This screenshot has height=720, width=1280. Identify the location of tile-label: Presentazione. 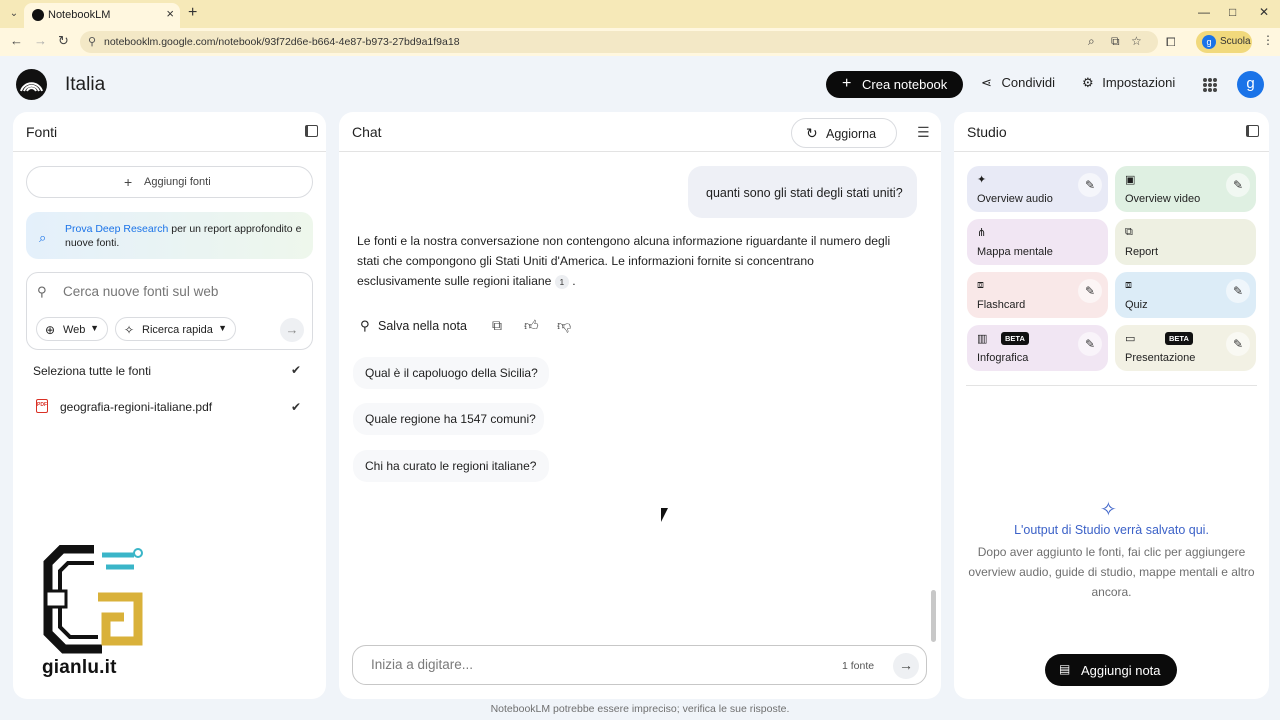
(1160, 358).